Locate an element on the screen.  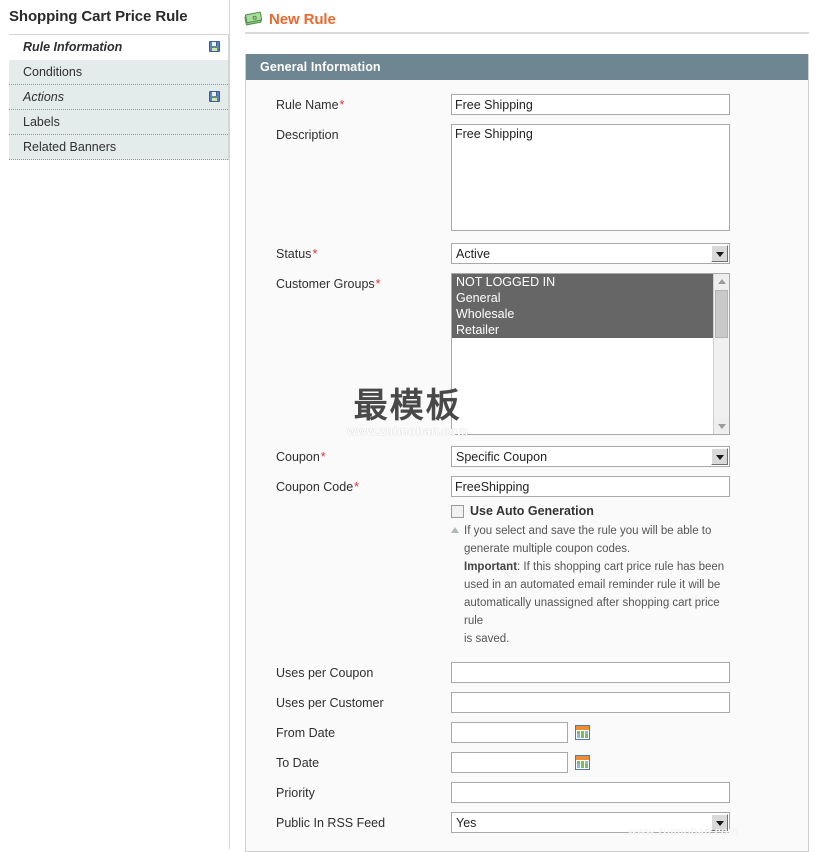
note-important-label: Important is located at coordinates (491, 567).